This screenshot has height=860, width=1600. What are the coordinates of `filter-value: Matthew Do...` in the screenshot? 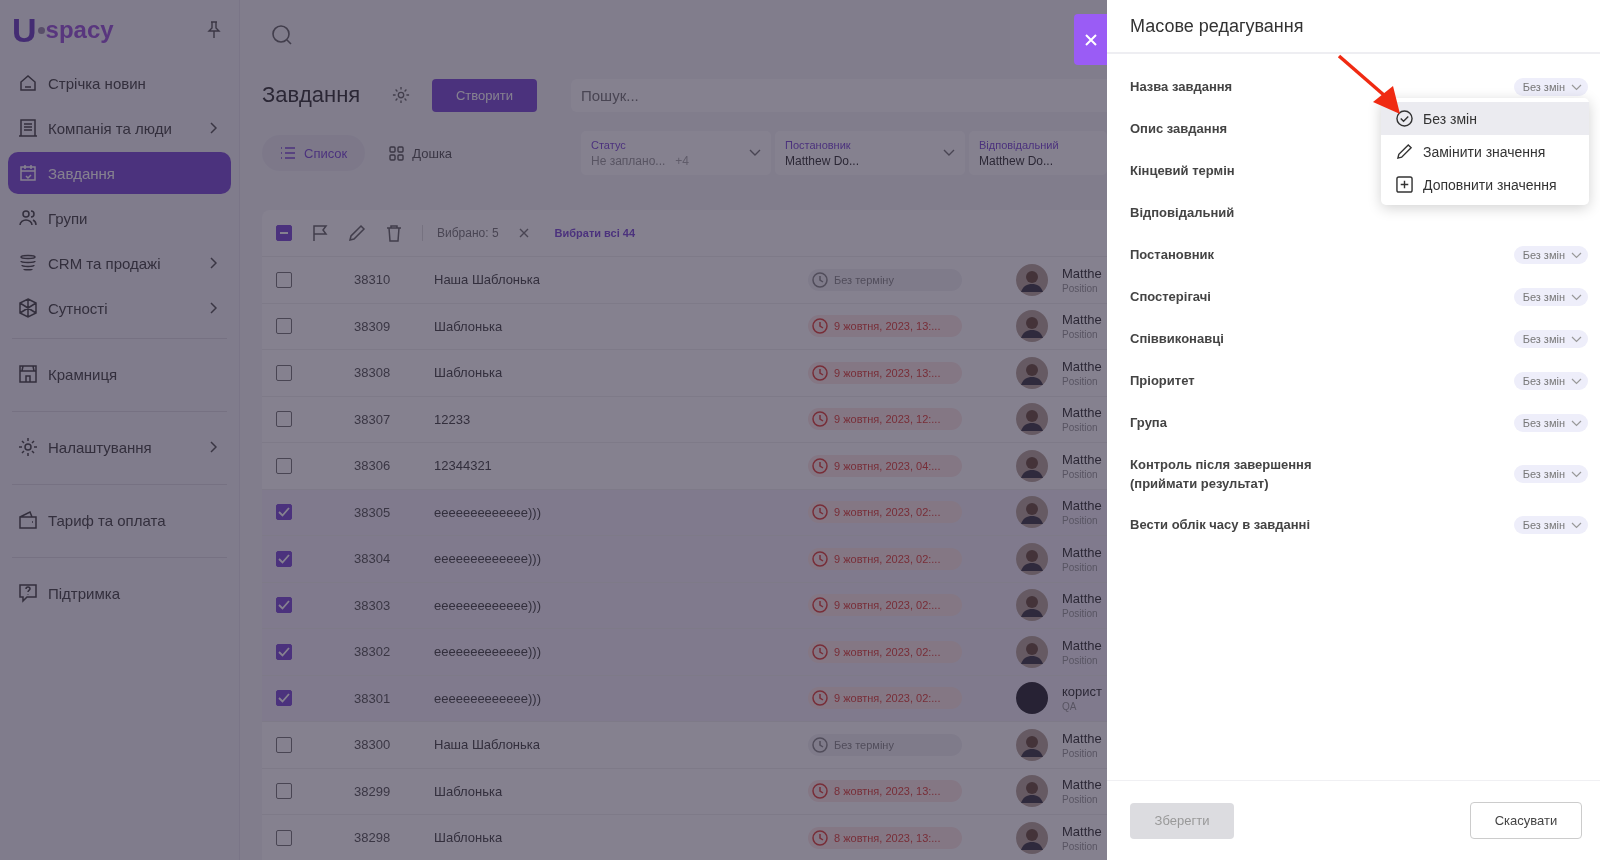 It's located at (1016, 160).